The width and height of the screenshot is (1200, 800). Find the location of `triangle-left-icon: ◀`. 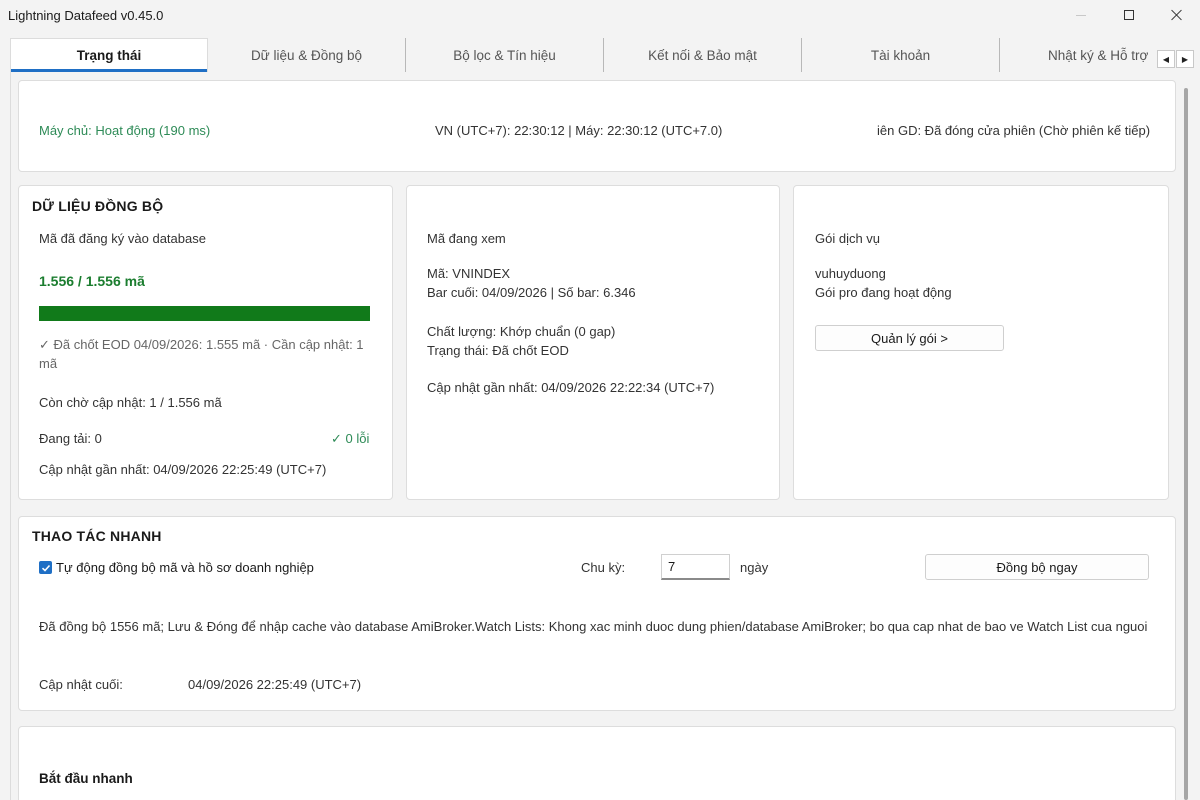

triangle-left-icon: ◀ is located at coordinates (1166, 59).